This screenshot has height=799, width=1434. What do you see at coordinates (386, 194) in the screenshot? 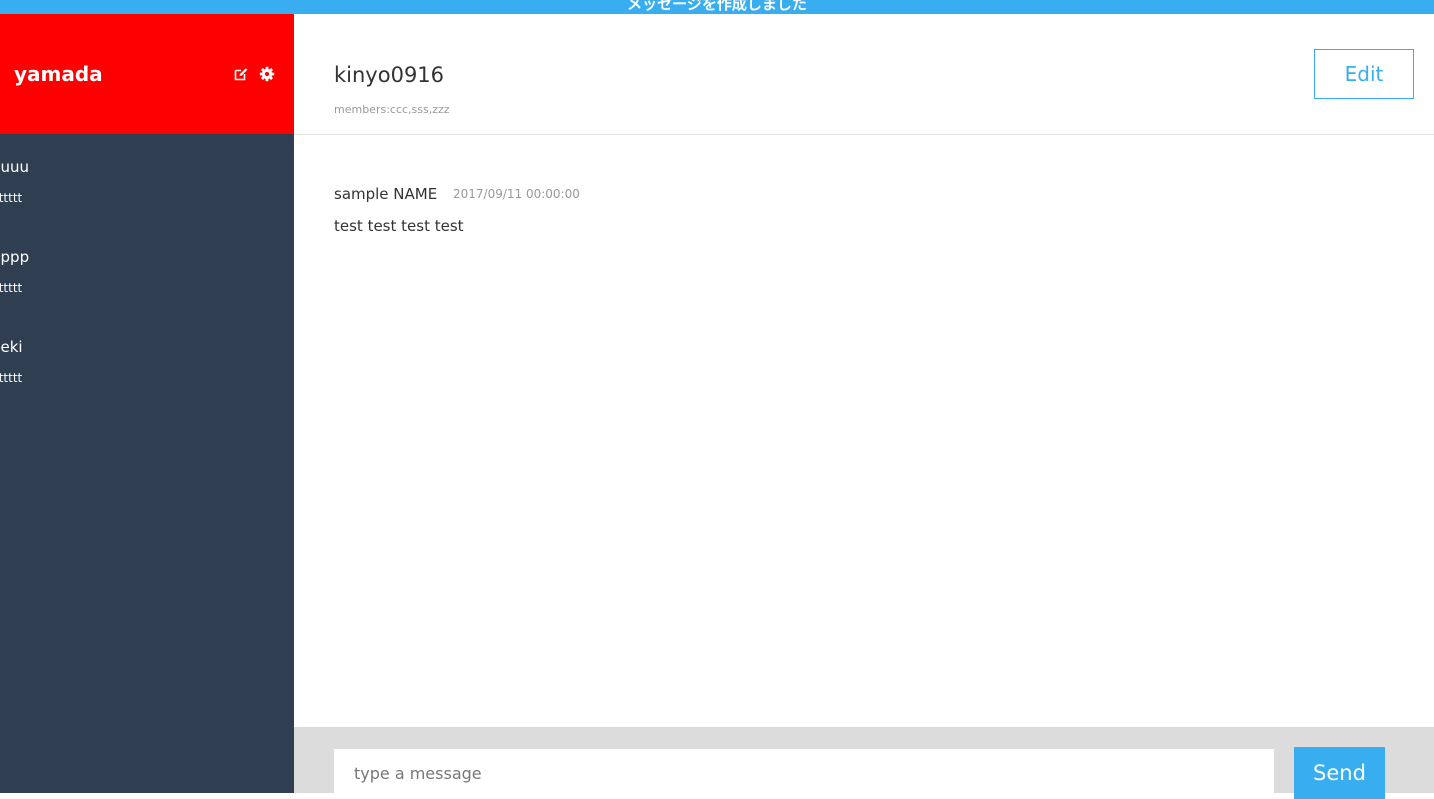
I see `message-user-name: sample NAME` at bounding box center [386, 194].